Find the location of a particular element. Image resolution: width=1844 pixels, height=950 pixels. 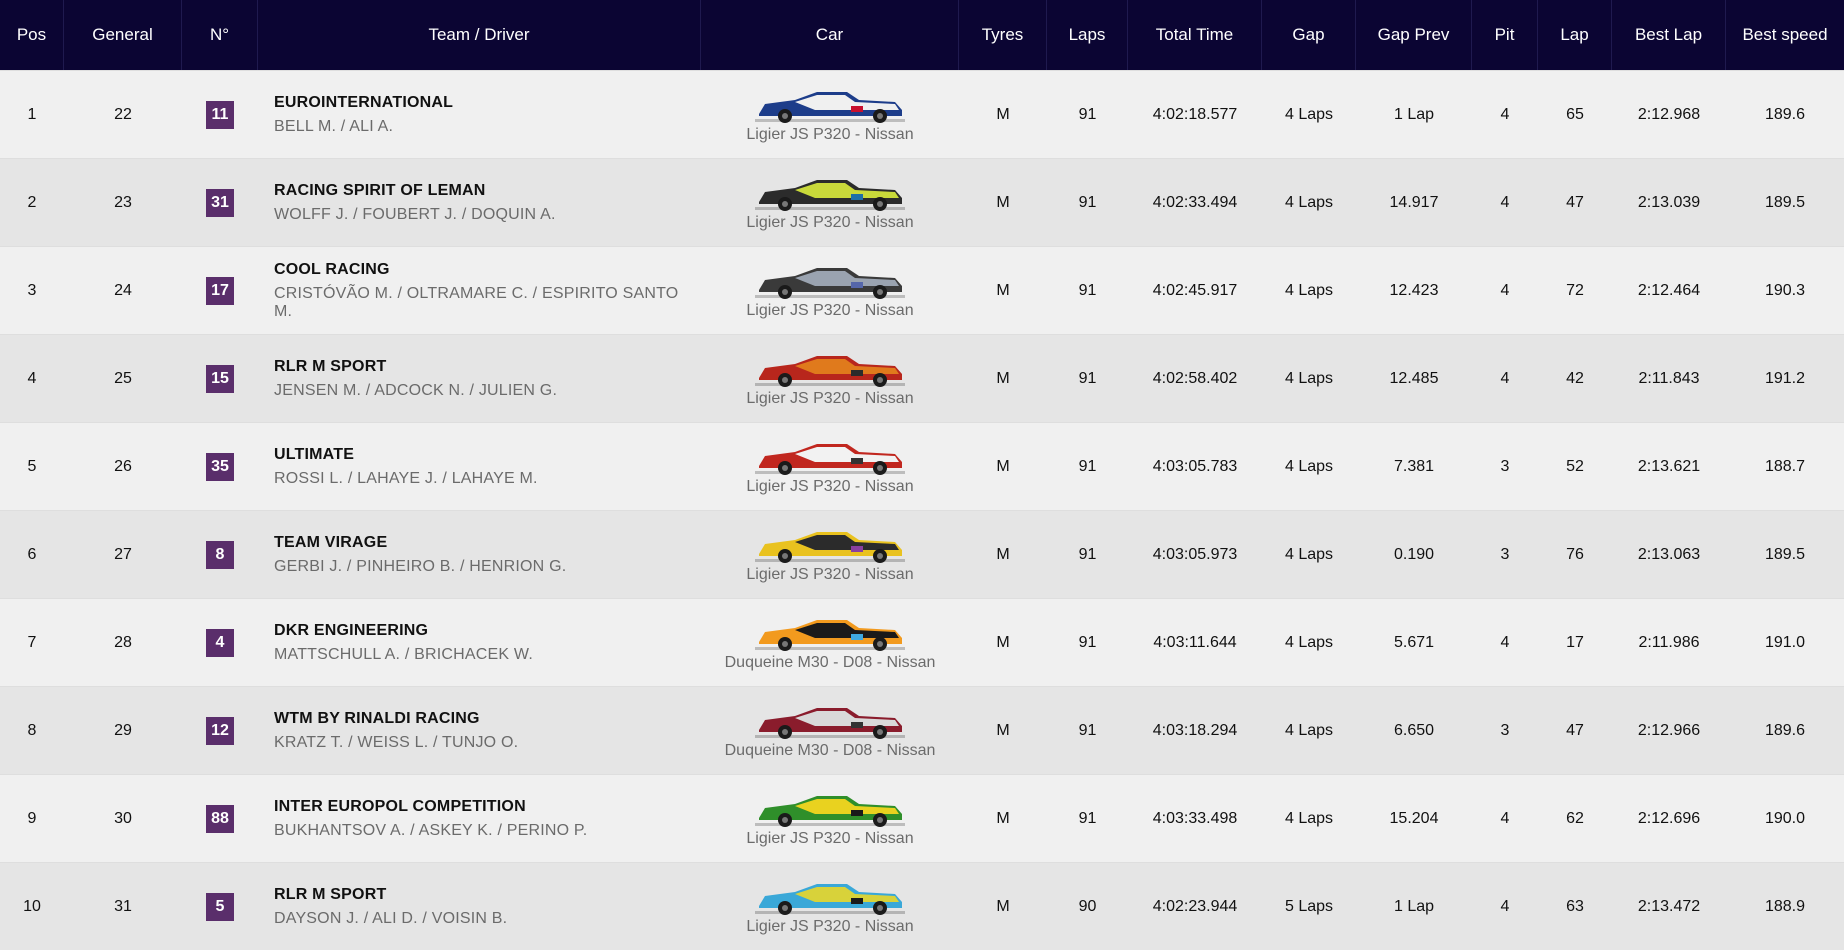

col-gap-prev-header: Gap Prev is located at coordinates (1414, 35).